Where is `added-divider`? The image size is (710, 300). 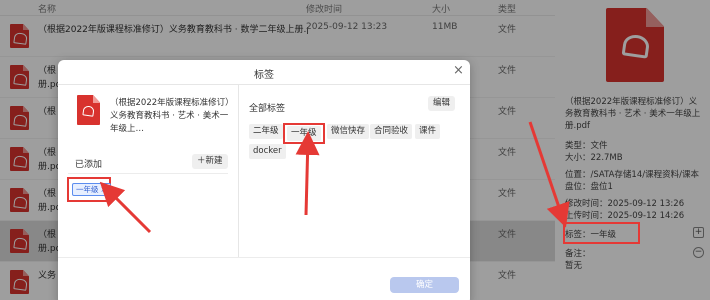 added-divider is located at coordinates (148, 173).